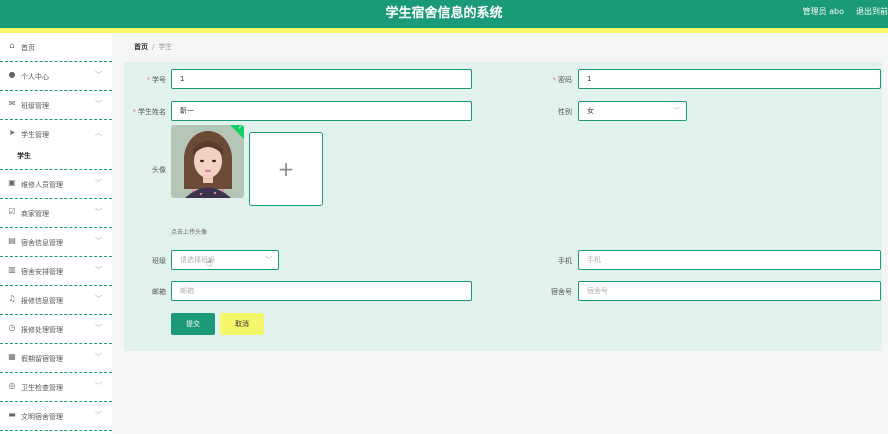  I want to click on sidebar-item-label: 学生, so click(24, 156).